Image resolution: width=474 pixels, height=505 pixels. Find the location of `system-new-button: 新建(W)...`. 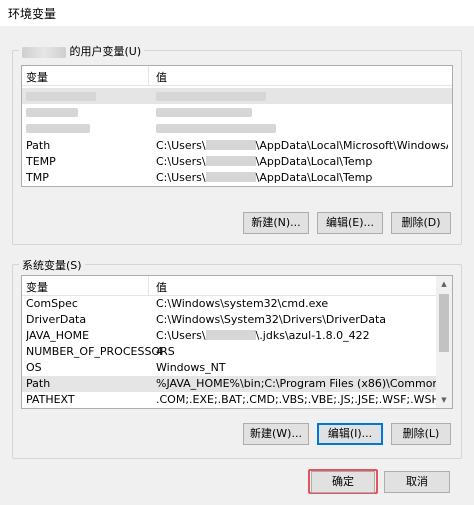

system-new-button: 新建(W)... is located at coordinates (276, 434).